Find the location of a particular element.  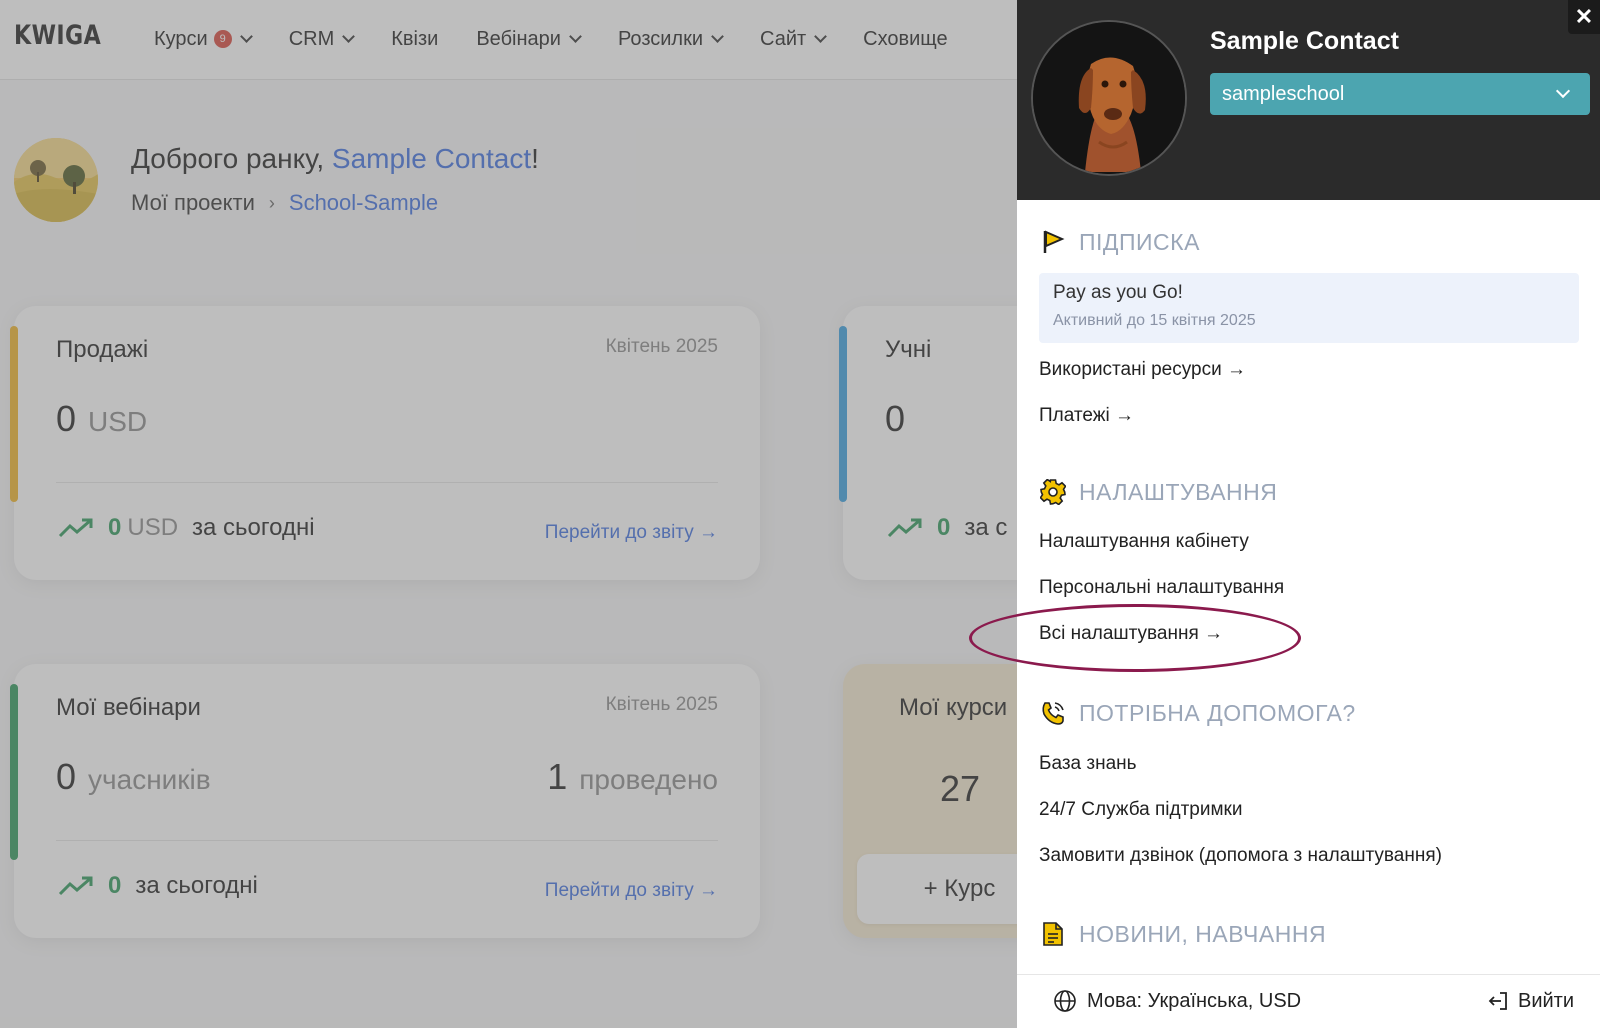

used-resources-link: Використані ресурси → is located at coordinates (1142, 370).